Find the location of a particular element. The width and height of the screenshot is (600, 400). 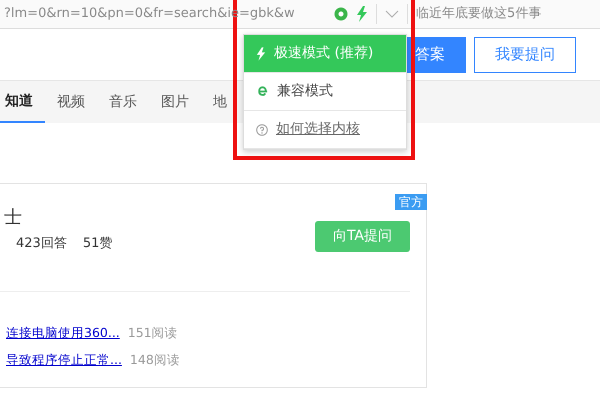

nav-tab: 视频 is located at coordinates (71, 102).